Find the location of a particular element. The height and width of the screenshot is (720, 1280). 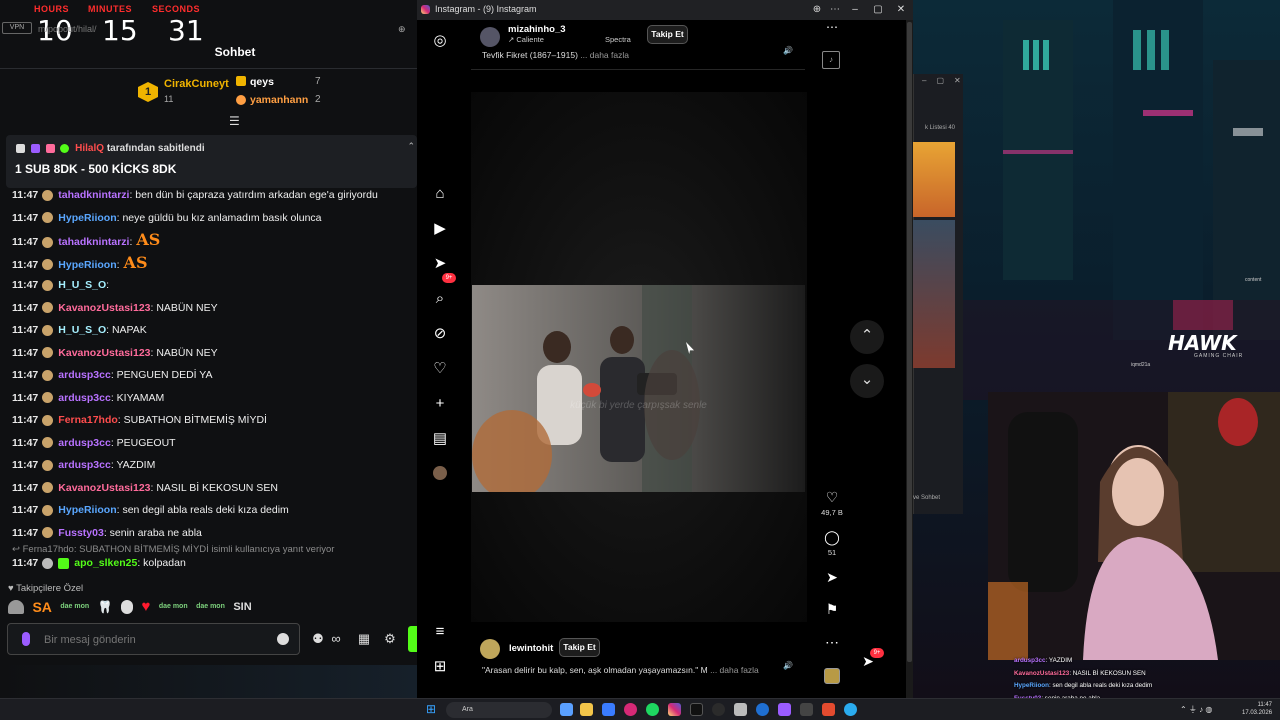

collapse-icon: ⌃ is located at coordinates (411, 146).